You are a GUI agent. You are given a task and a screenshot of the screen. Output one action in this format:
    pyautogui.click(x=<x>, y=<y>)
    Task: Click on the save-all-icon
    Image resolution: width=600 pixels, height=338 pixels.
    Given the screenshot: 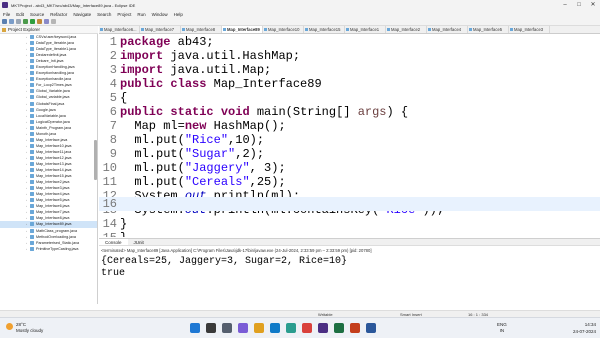 What is the action you would take?
    pyautogui.click(x=18, y=21)
    